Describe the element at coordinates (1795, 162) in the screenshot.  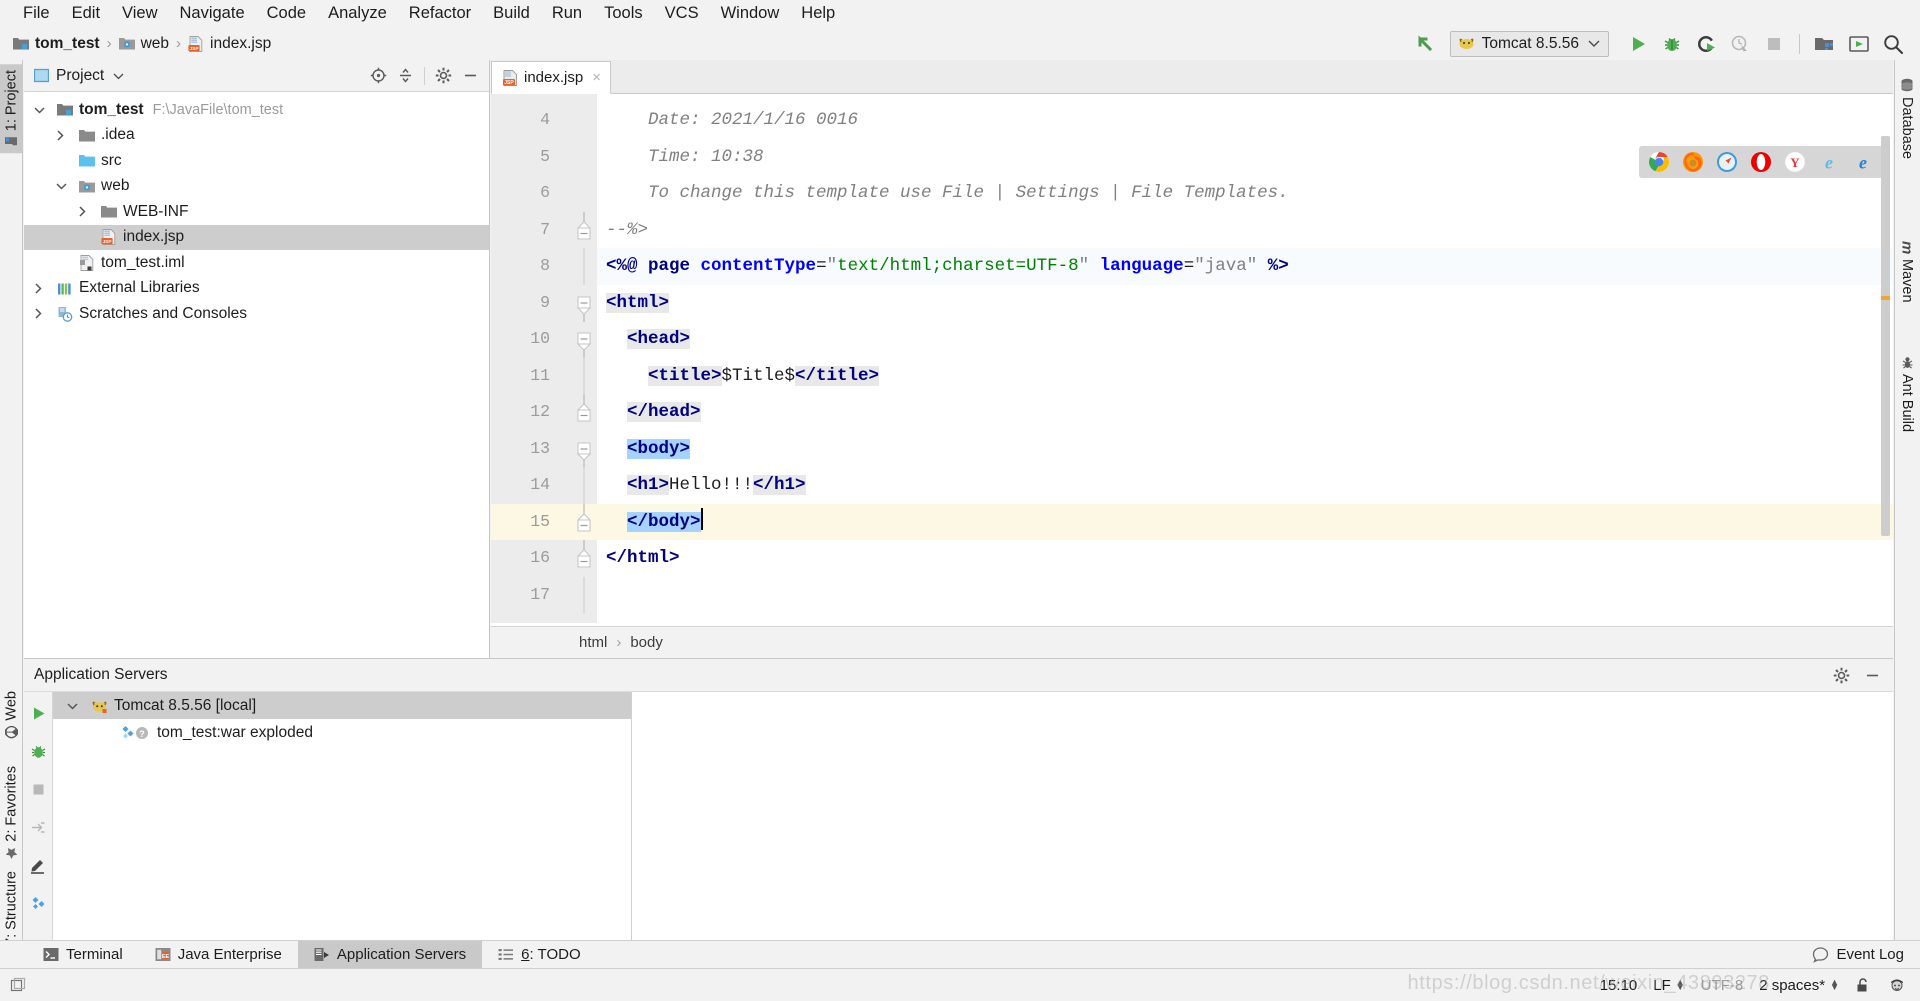
I see `yandex-browser-icon: Y` at that location.